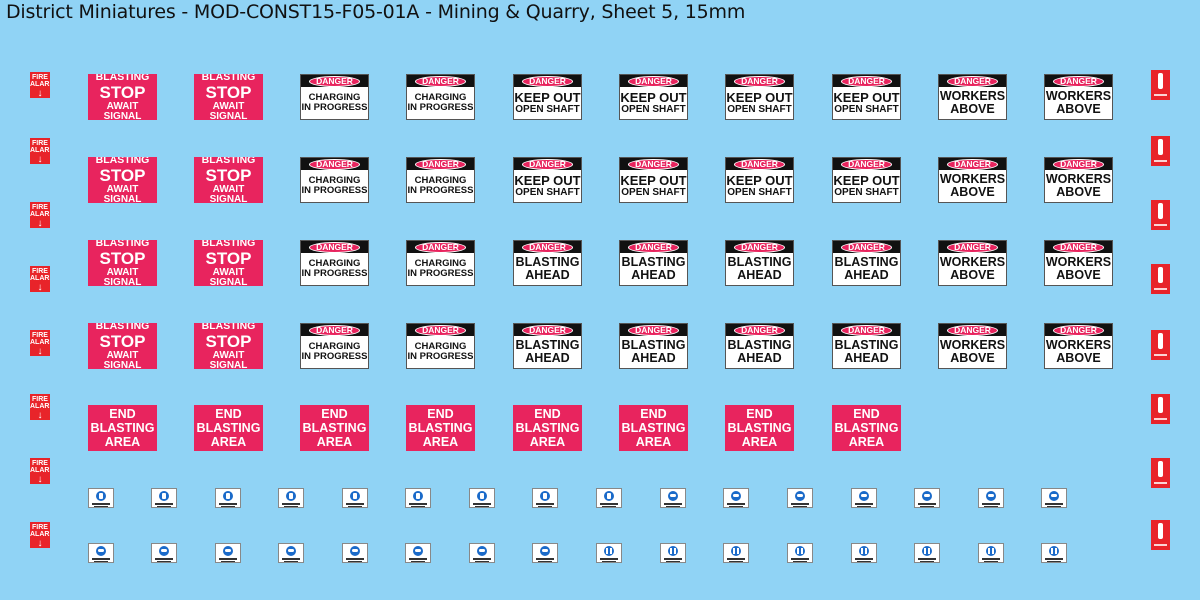  Describe the element at coordinates (334, 273) in the screenshot. I see `sign-text: IN PROGRESS` at that location.